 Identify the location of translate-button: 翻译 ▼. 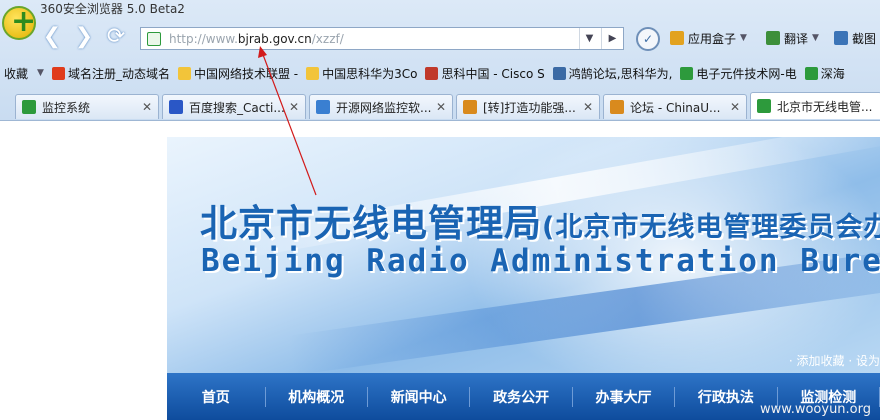
(792, 38).